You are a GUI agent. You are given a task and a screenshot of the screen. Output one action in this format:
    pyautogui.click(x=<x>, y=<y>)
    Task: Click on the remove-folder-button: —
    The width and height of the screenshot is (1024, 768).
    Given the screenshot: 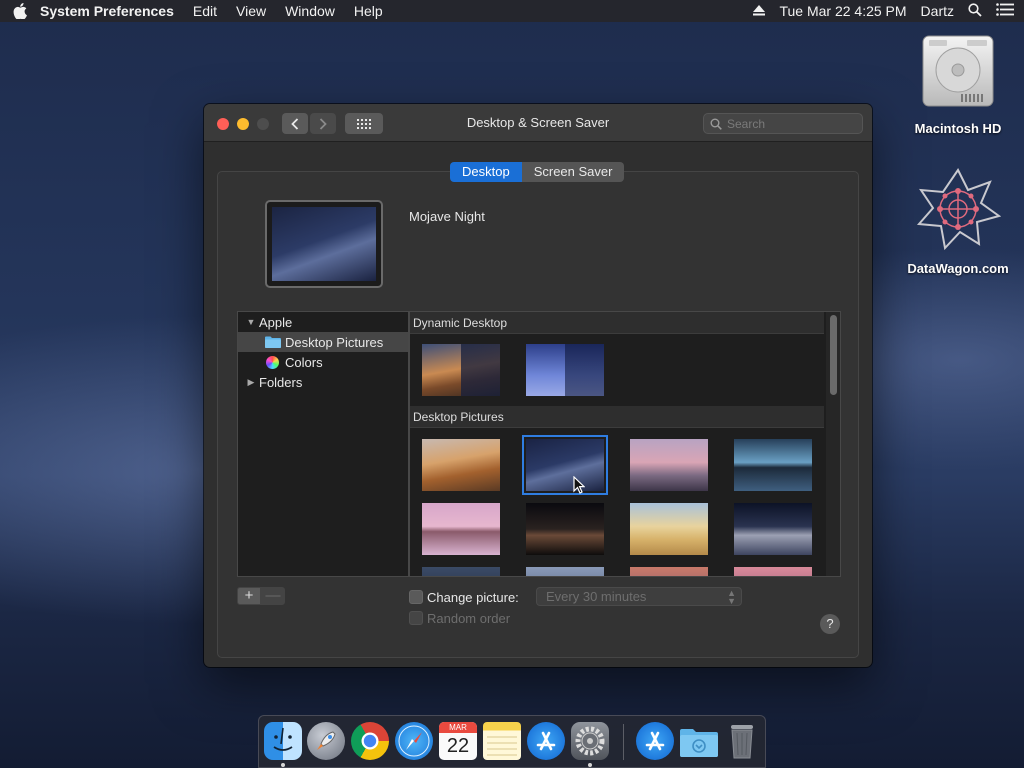 What is the action you would take?
    pyautogui.click(x=273, y=596)
    